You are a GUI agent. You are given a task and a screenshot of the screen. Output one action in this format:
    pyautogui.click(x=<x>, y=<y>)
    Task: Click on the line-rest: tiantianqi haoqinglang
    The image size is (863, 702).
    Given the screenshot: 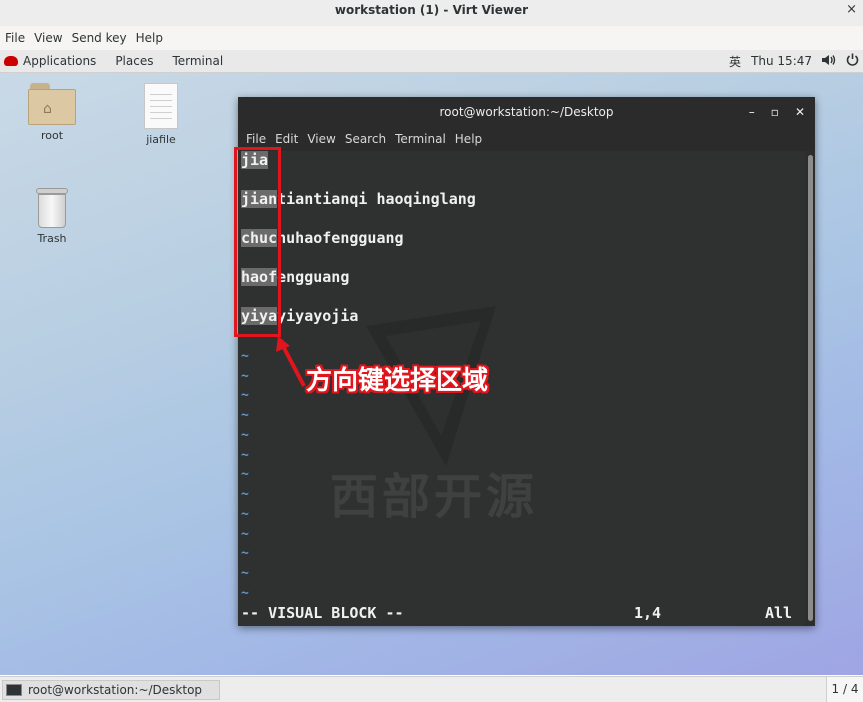 What is the action you would take?
    pyautogui.click(x=376, y=199)
    